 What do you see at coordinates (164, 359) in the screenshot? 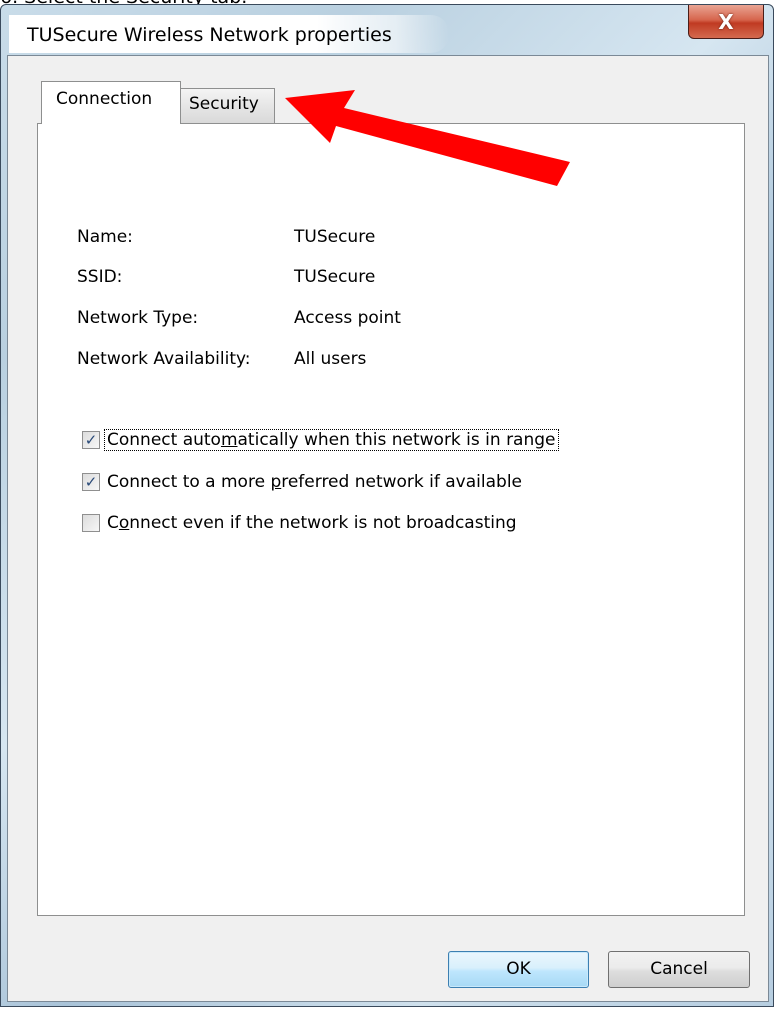
I see `network-availability-label: Network Availability:` at bounding box center [164, 359].